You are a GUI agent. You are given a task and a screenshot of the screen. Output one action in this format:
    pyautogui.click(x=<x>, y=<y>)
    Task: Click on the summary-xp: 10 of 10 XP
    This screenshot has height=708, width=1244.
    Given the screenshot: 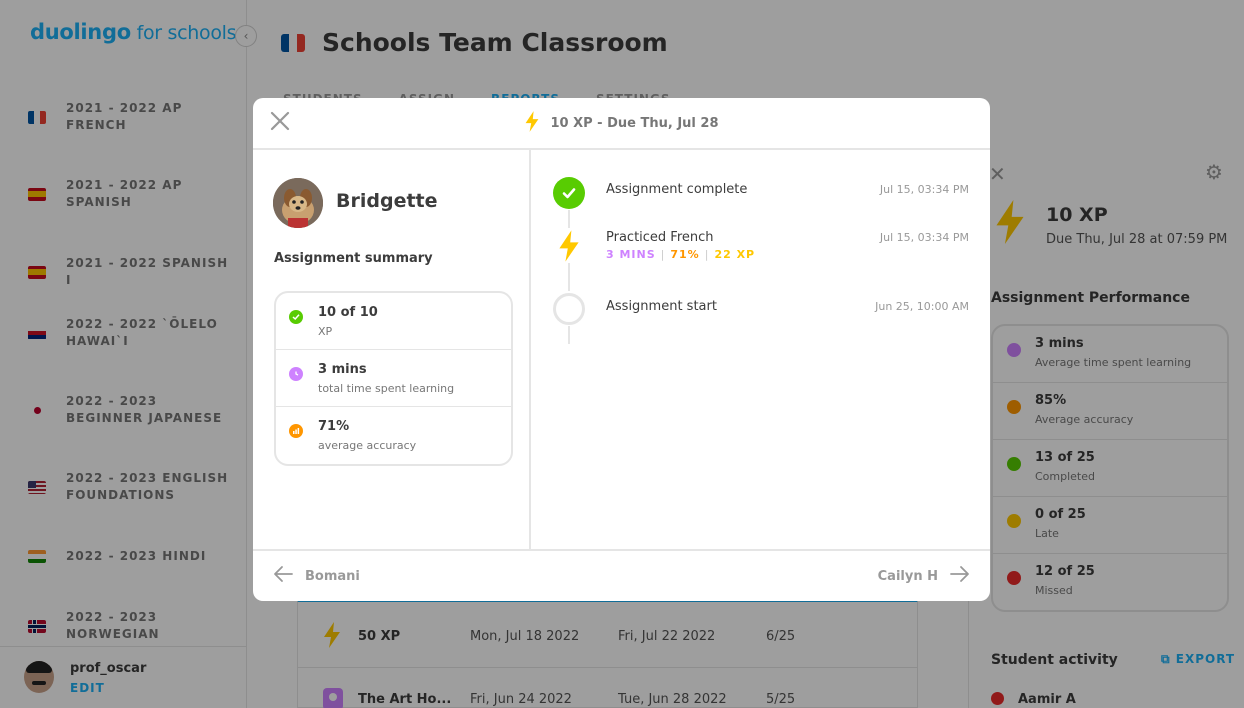 What is the action you would take?
    pyautogui.click(x=393, y=321)
    